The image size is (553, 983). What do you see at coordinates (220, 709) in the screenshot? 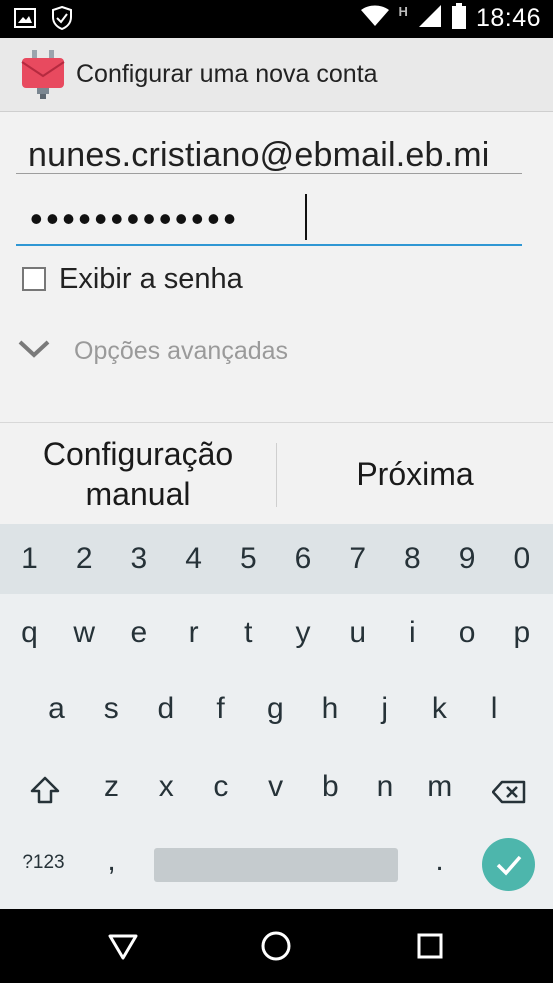
I see `letter-key: f` at bounding box center [220, 709].